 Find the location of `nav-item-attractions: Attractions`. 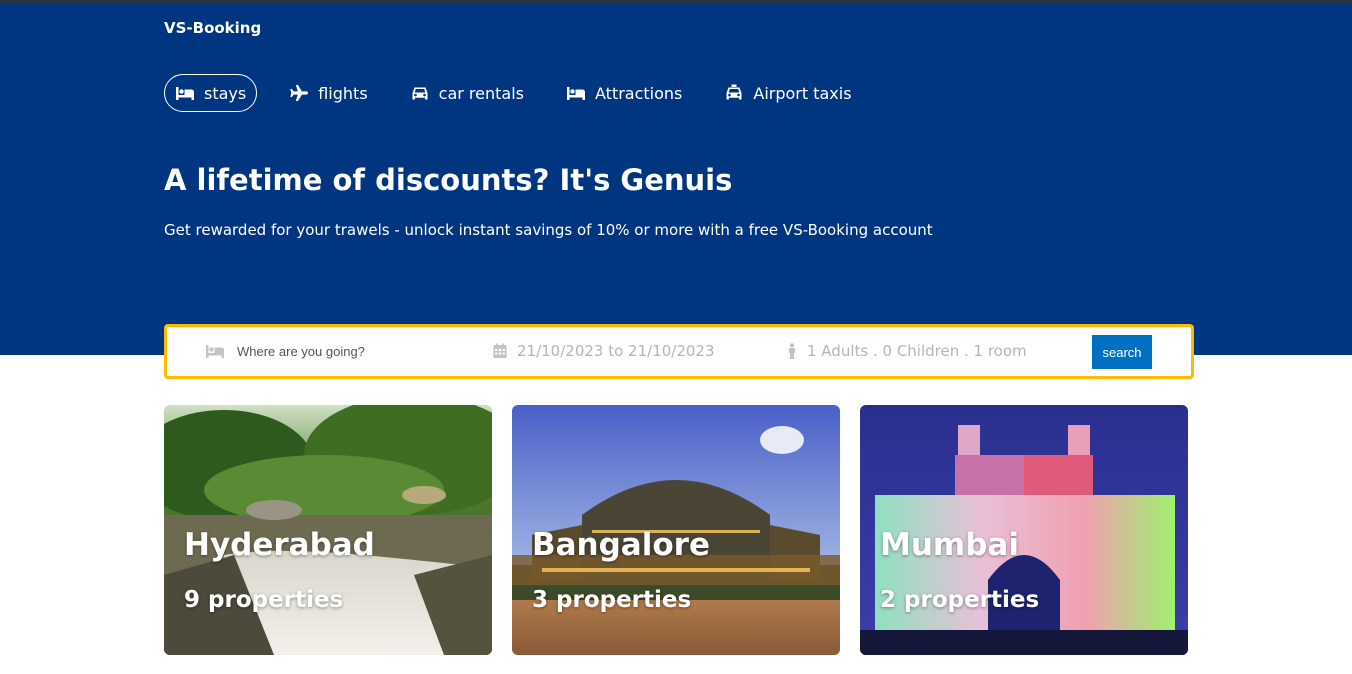

nav-item-attractions: Attractions is located at coordinates (624, 93).